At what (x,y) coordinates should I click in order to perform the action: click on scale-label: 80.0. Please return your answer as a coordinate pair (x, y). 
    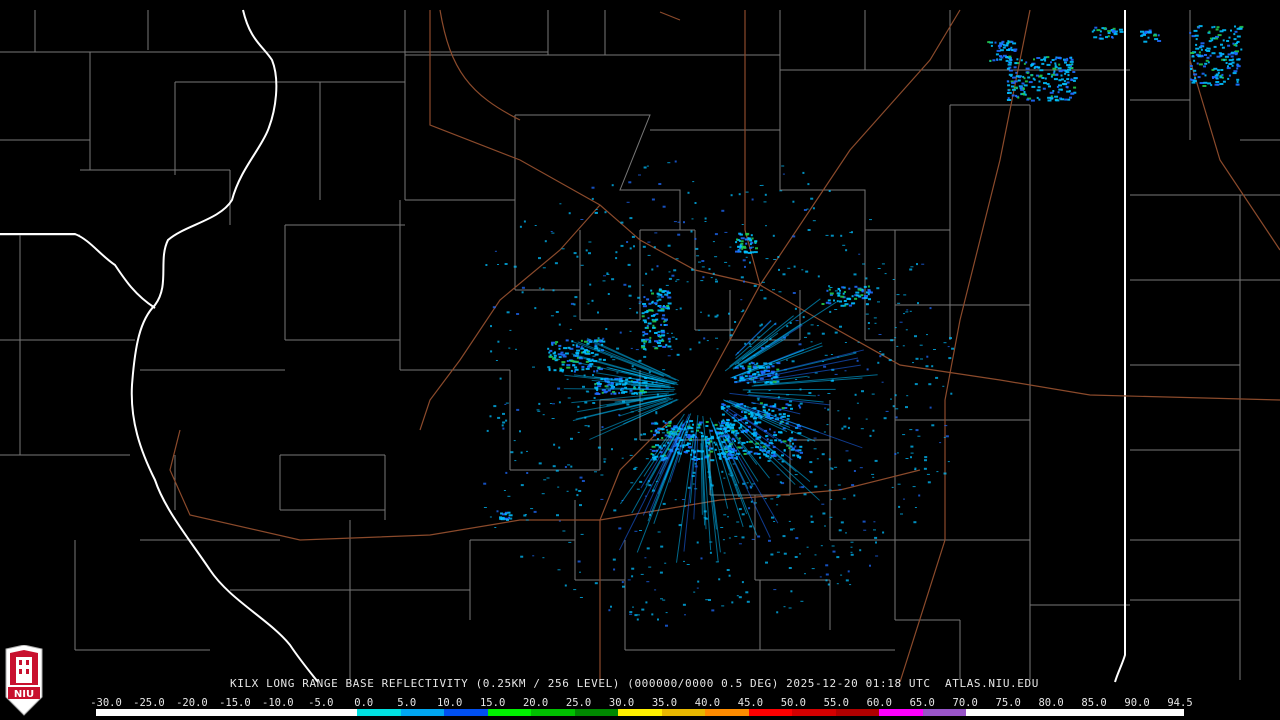
    Looking at the image, I should click on (1051, 703).